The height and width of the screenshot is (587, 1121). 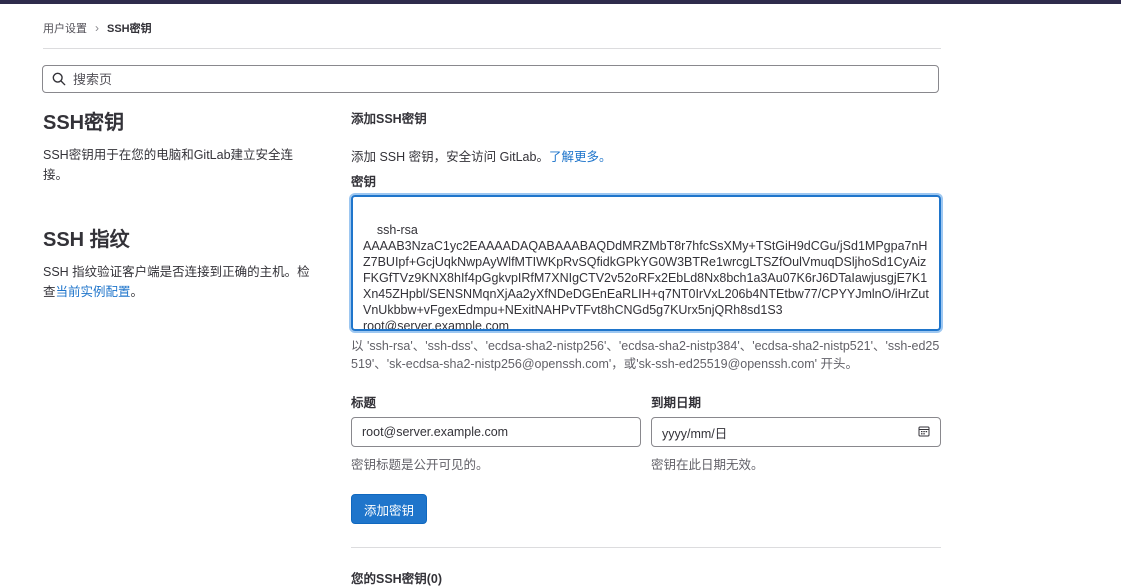 I want to click on breadcrumb-current: SSH密钥, so click(x=129, y=28).